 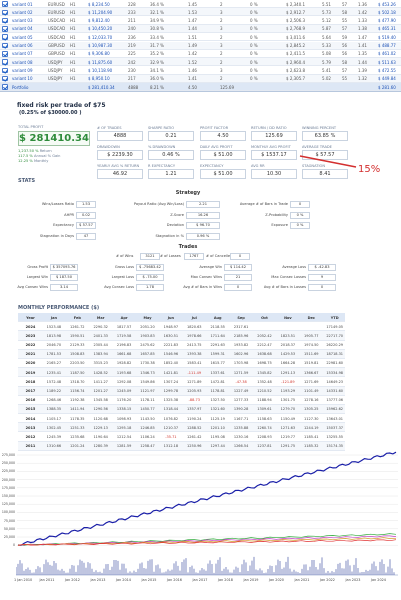 What do you see at coordinates (264, 345) in the screenshot?
I see `table-cell: 2212.47` at bounding box center [264, 345].